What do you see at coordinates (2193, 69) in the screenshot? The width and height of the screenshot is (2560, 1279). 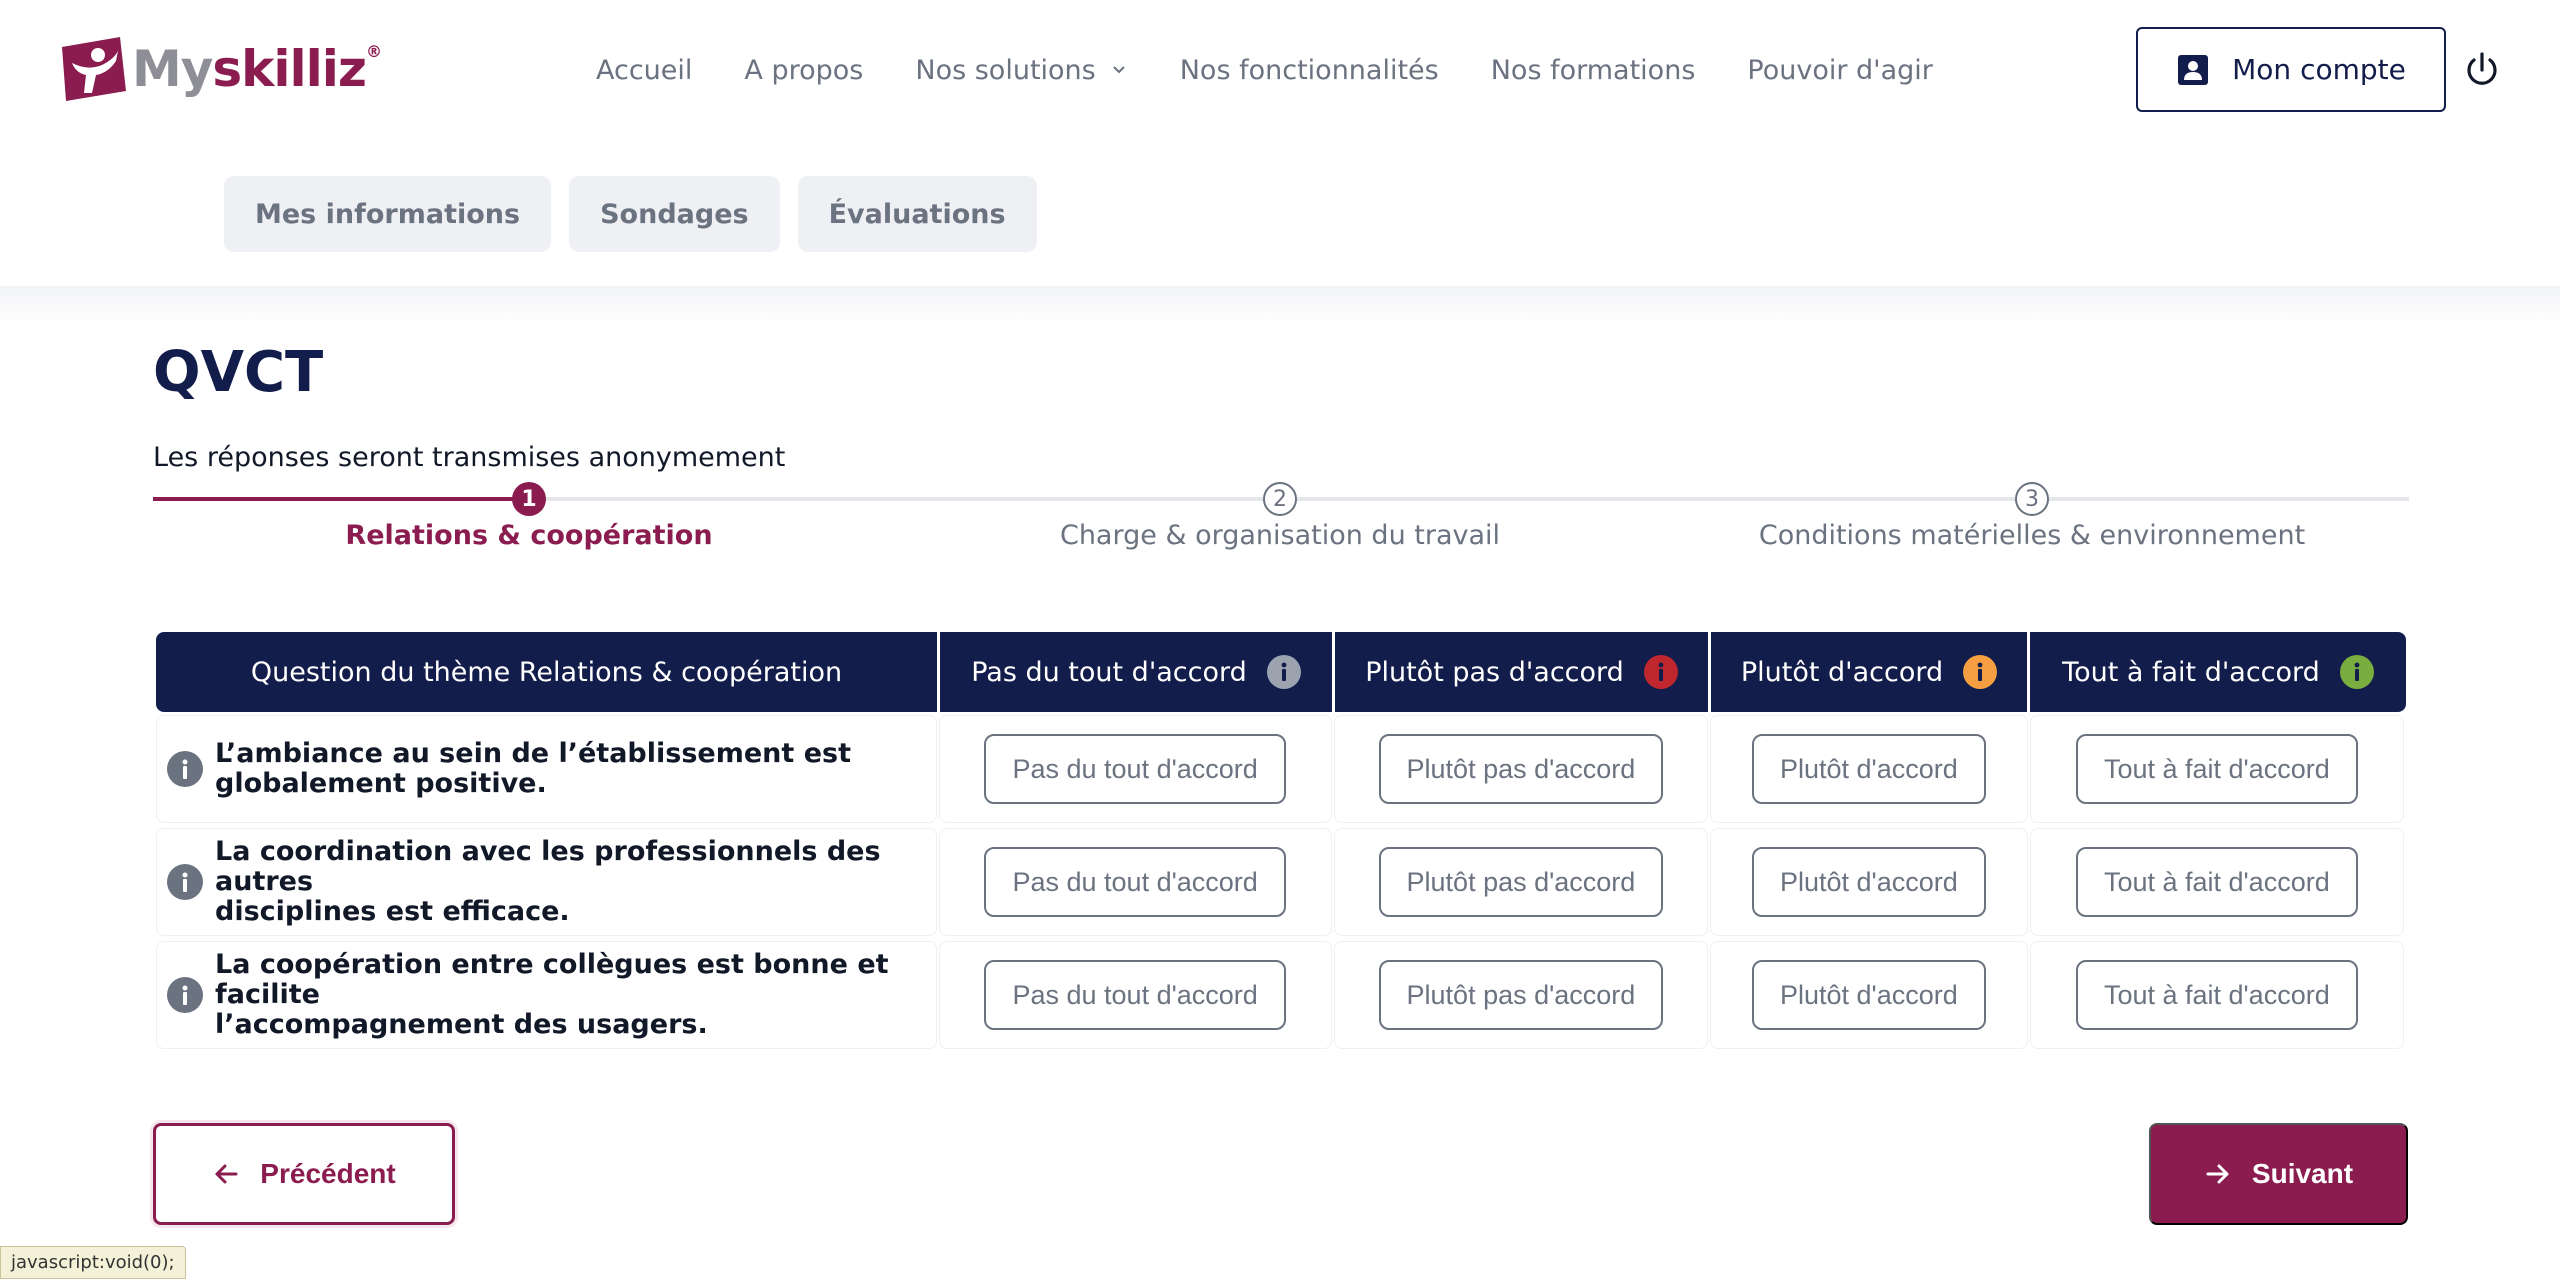 I see `account-box-icon` at bounding box center [2193, 69].